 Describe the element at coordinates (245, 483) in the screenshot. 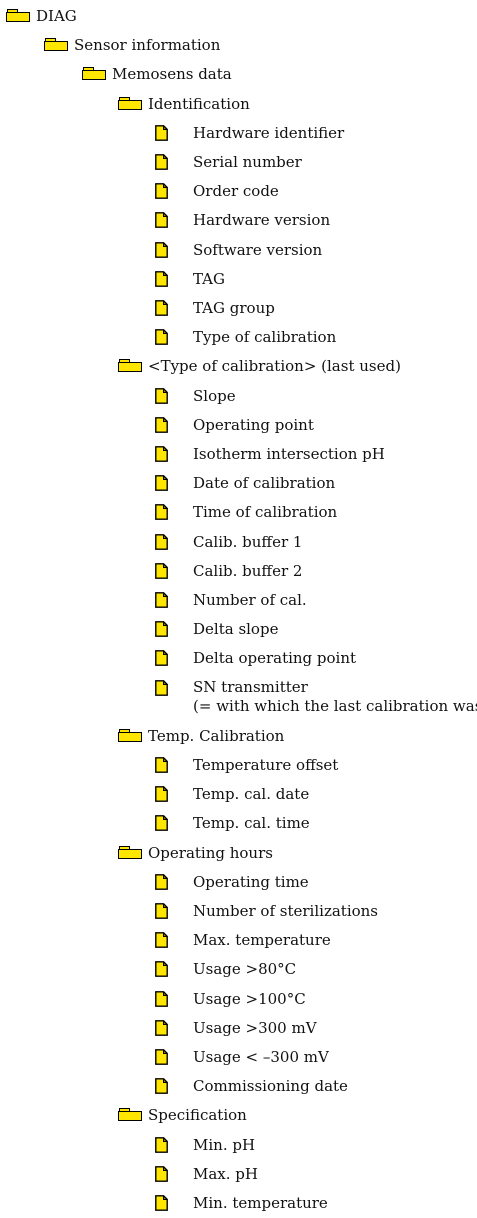

I see `tree-file-node: Date of calibration` at that location.